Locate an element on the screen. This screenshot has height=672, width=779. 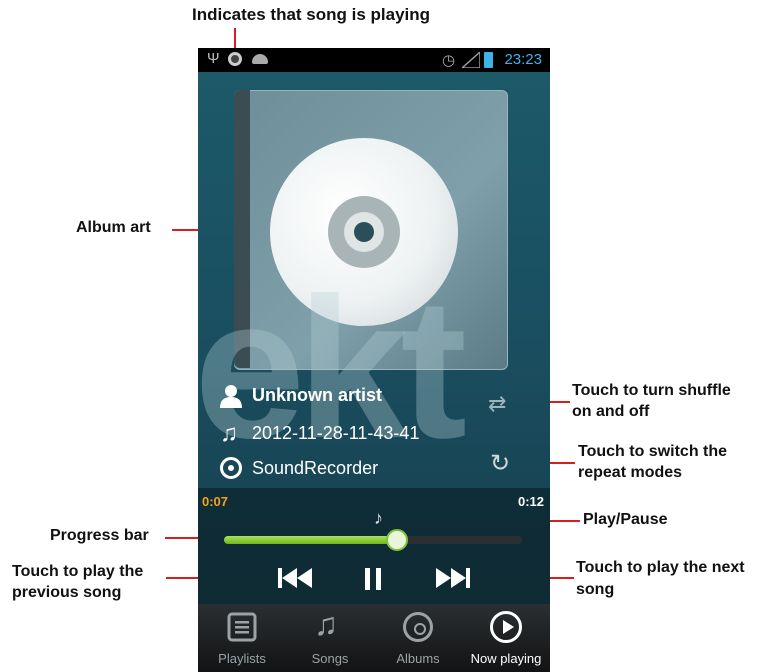
songs-note-icon: ♫ is located at coordinates (326, 624).